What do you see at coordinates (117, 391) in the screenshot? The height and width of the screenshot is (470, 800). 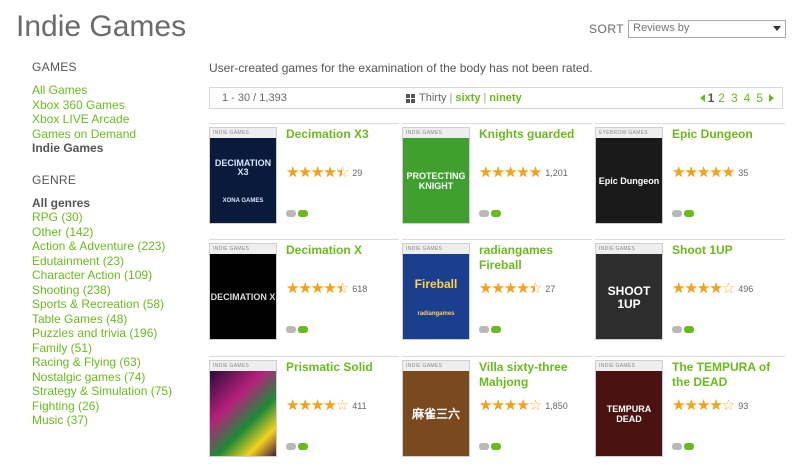 I see `genre-item-strategy-simulation-75: Strategy & Simulation (75)` at bounding box center [117, 391].